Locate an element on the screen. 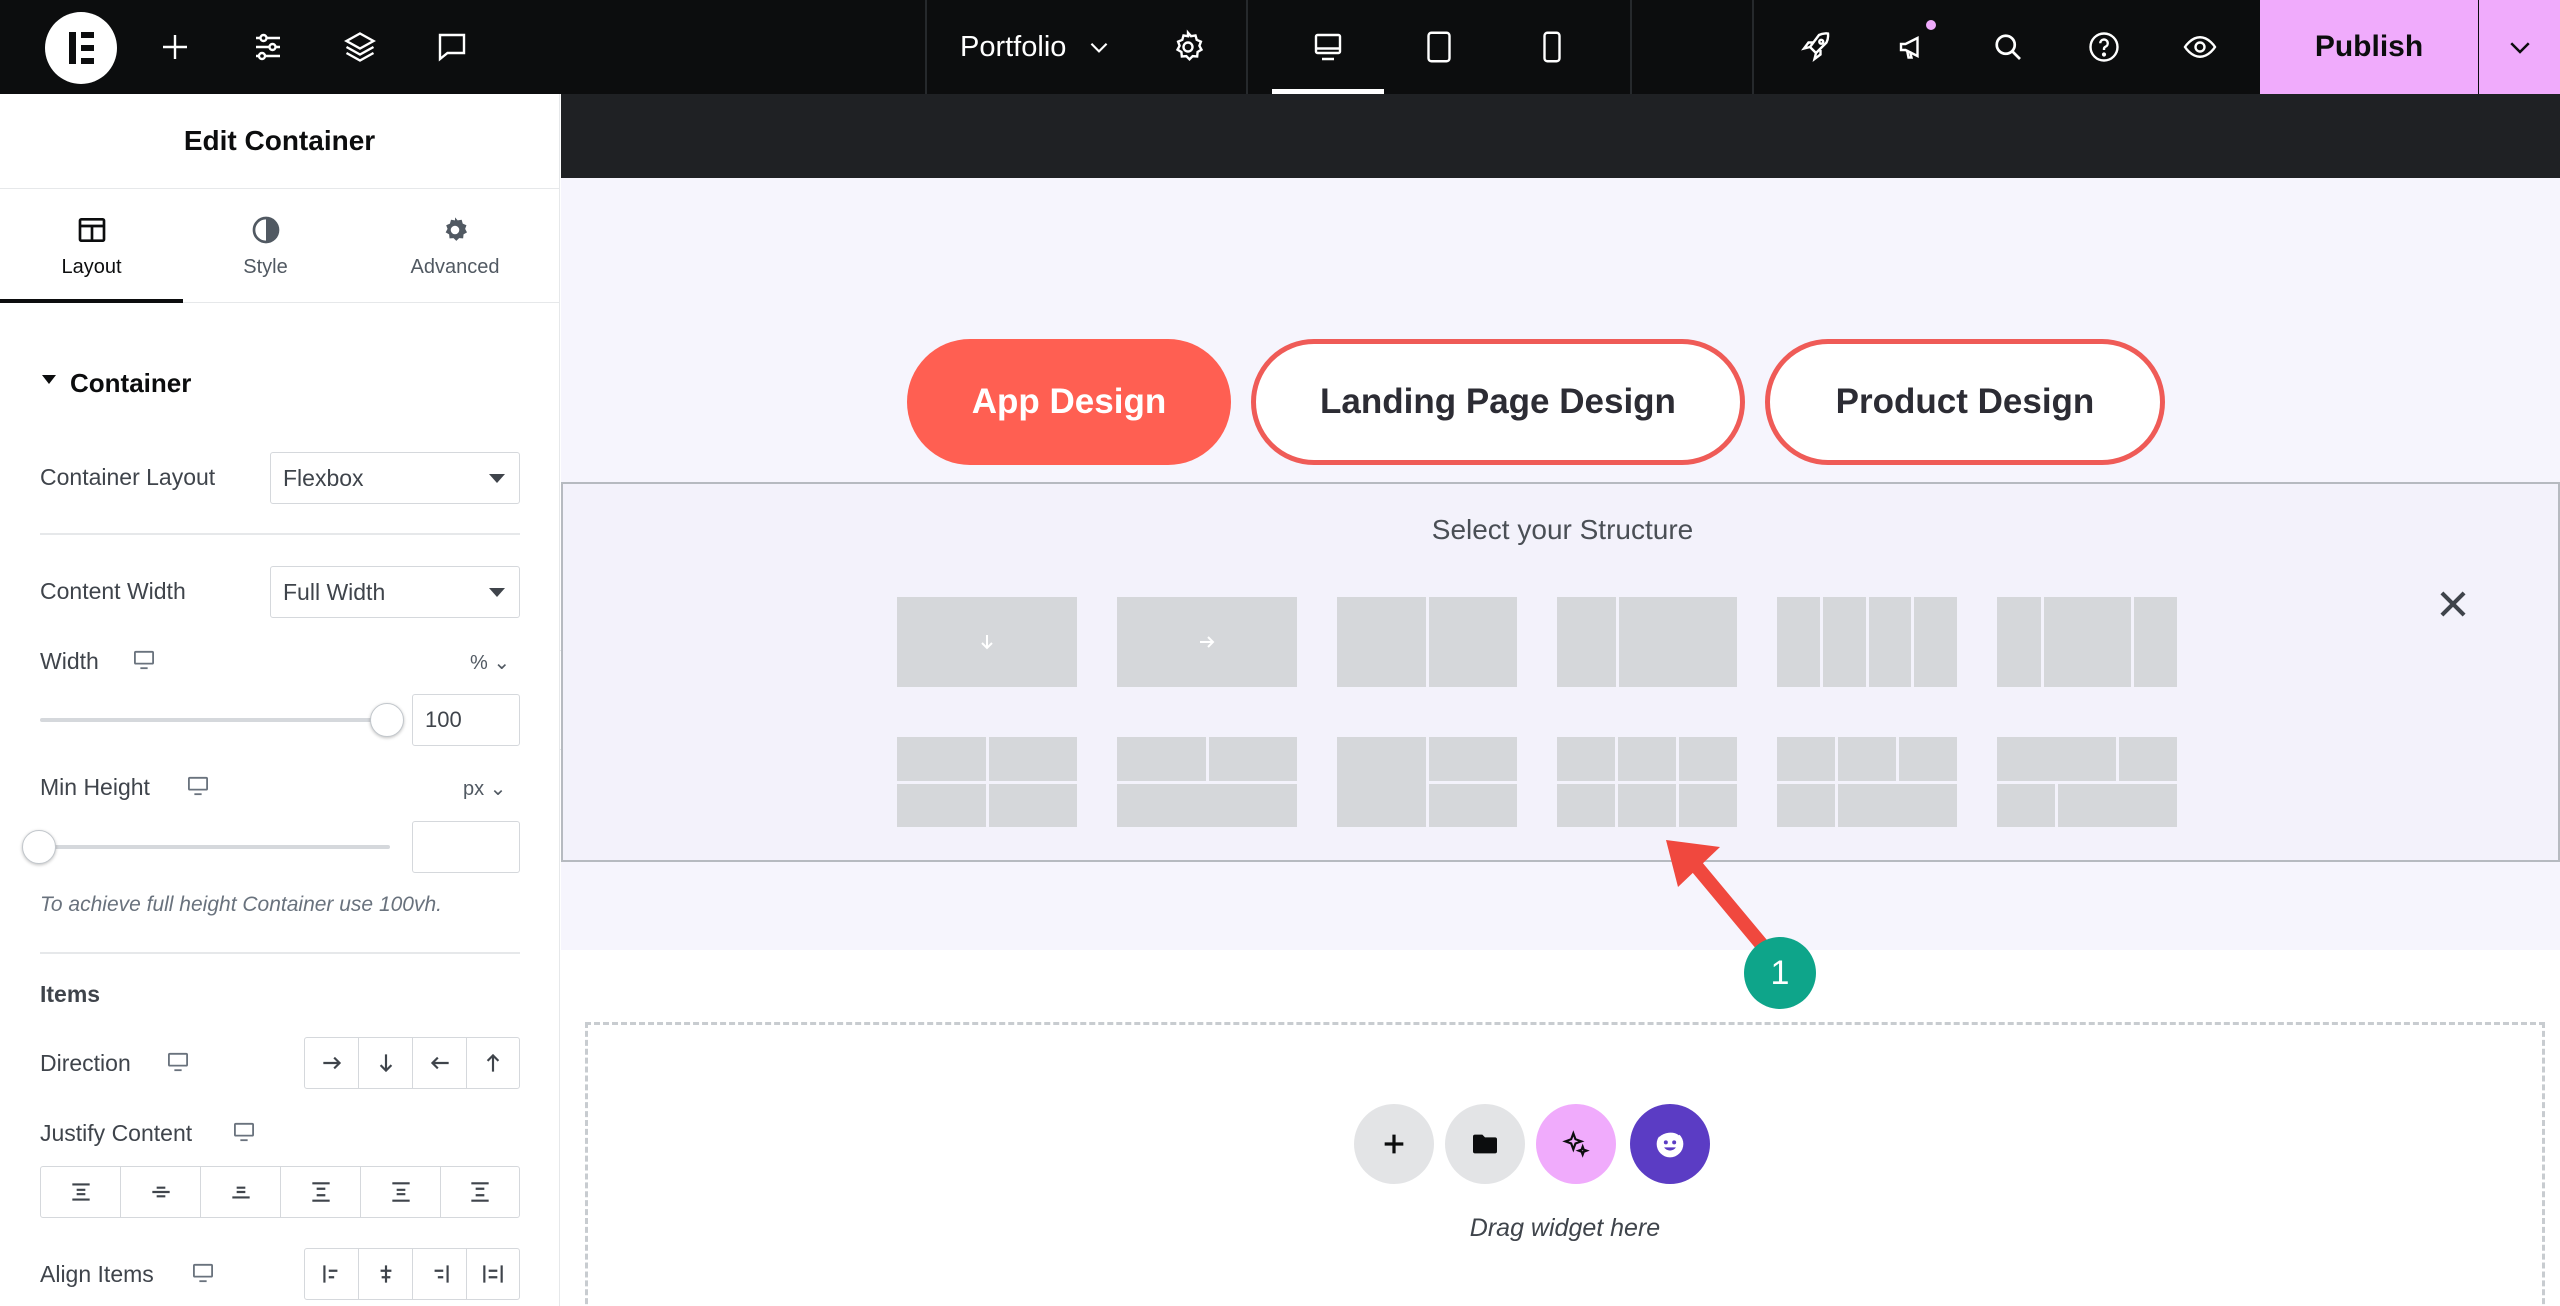  space-around-icon is located at coordinates (400, 1192).